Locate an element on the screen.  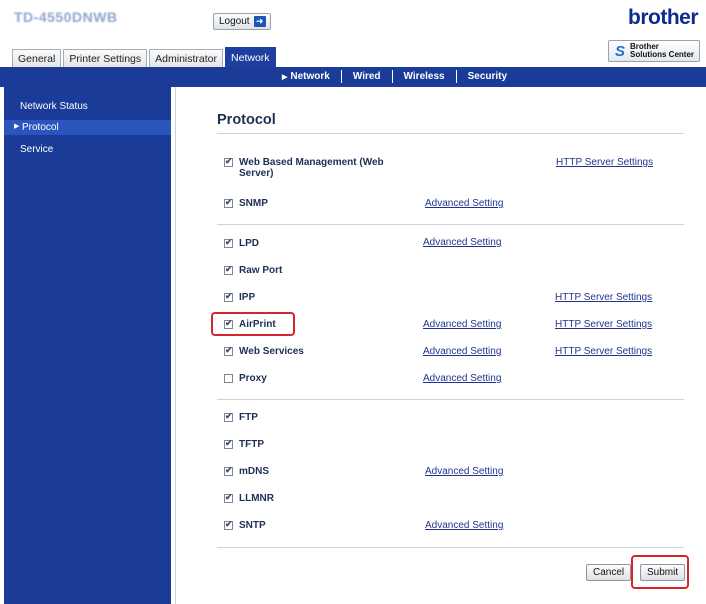
sidebar-item-network-status: Network Status is located at coordinates (54, 106).